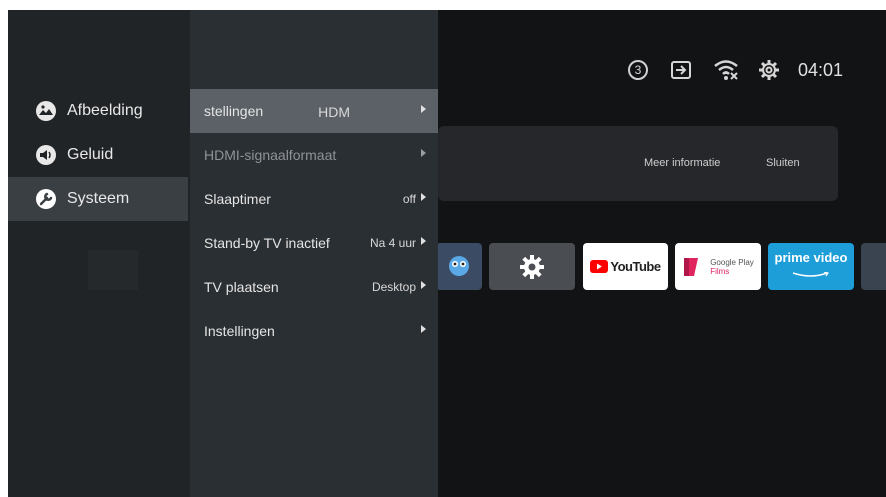  What do you see at coordinates (46, 199) in the screenshot?
I see `wrench-icon` at bounding box center [46, 199].